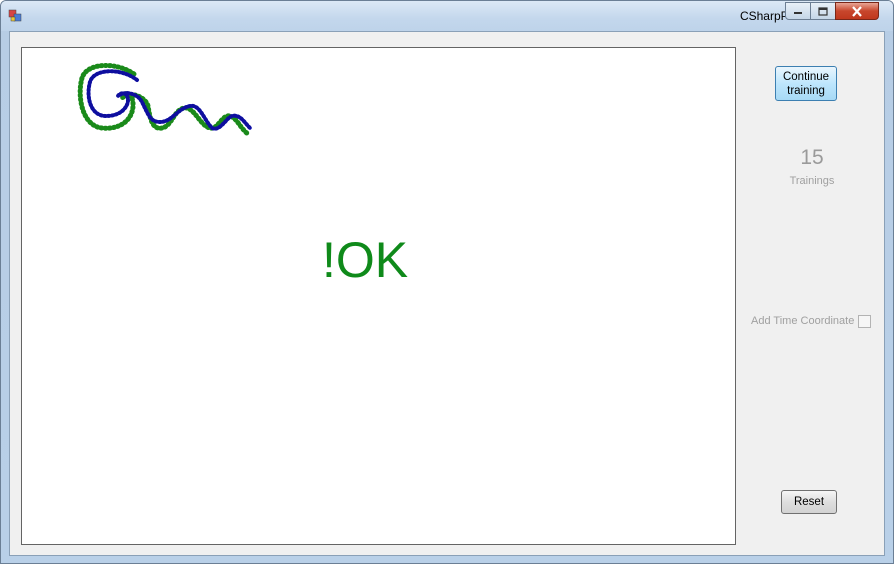 This screenshot has width=894, height=564. I want to click on drawn-stroke-dots, so click(169, 100).